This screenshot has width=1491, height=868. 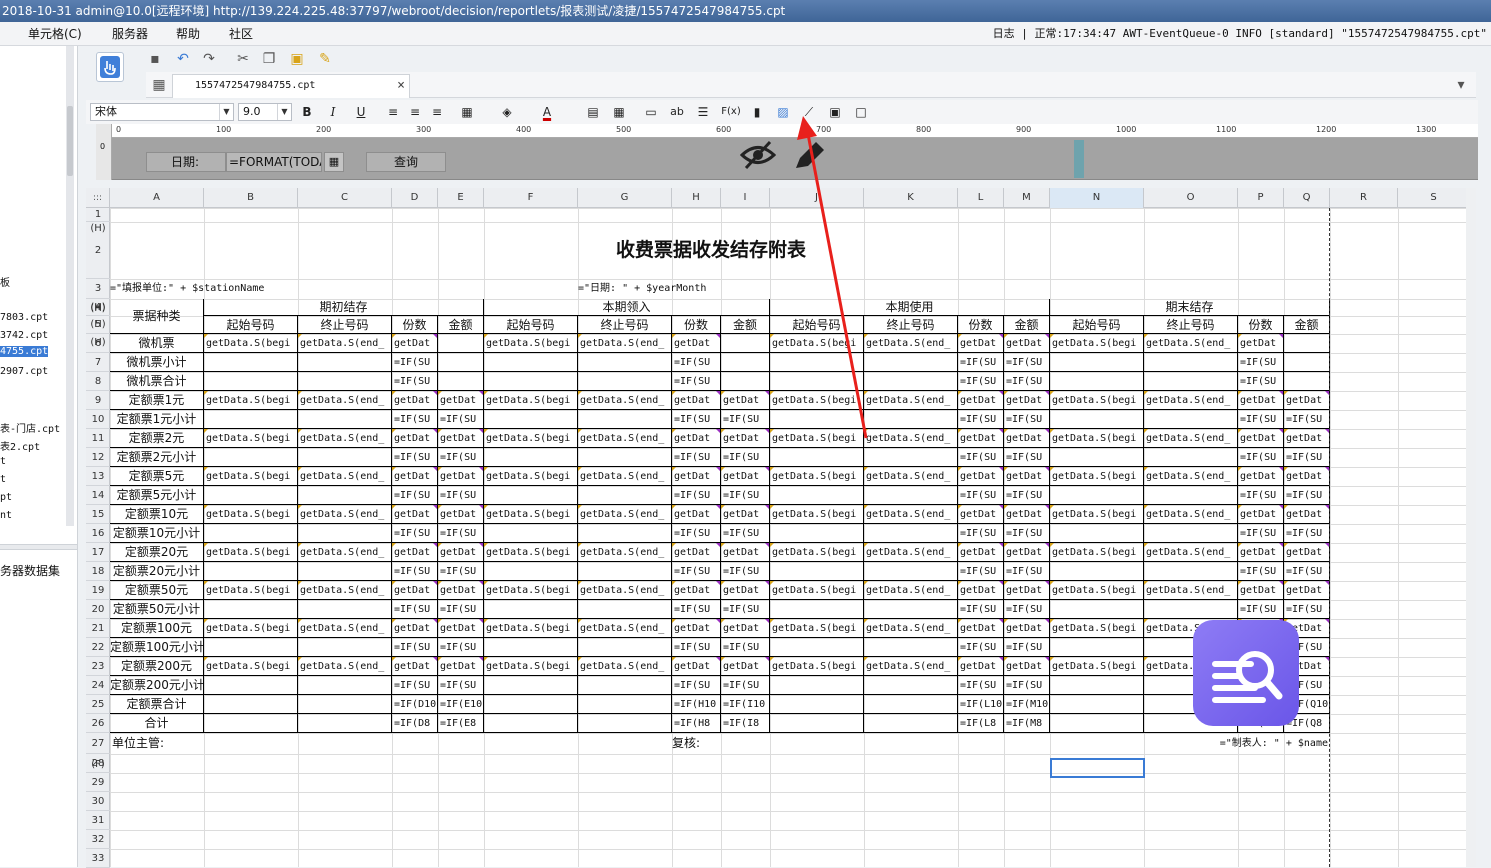 I want to click on column-header-c: C, so click(x=345, y=198).